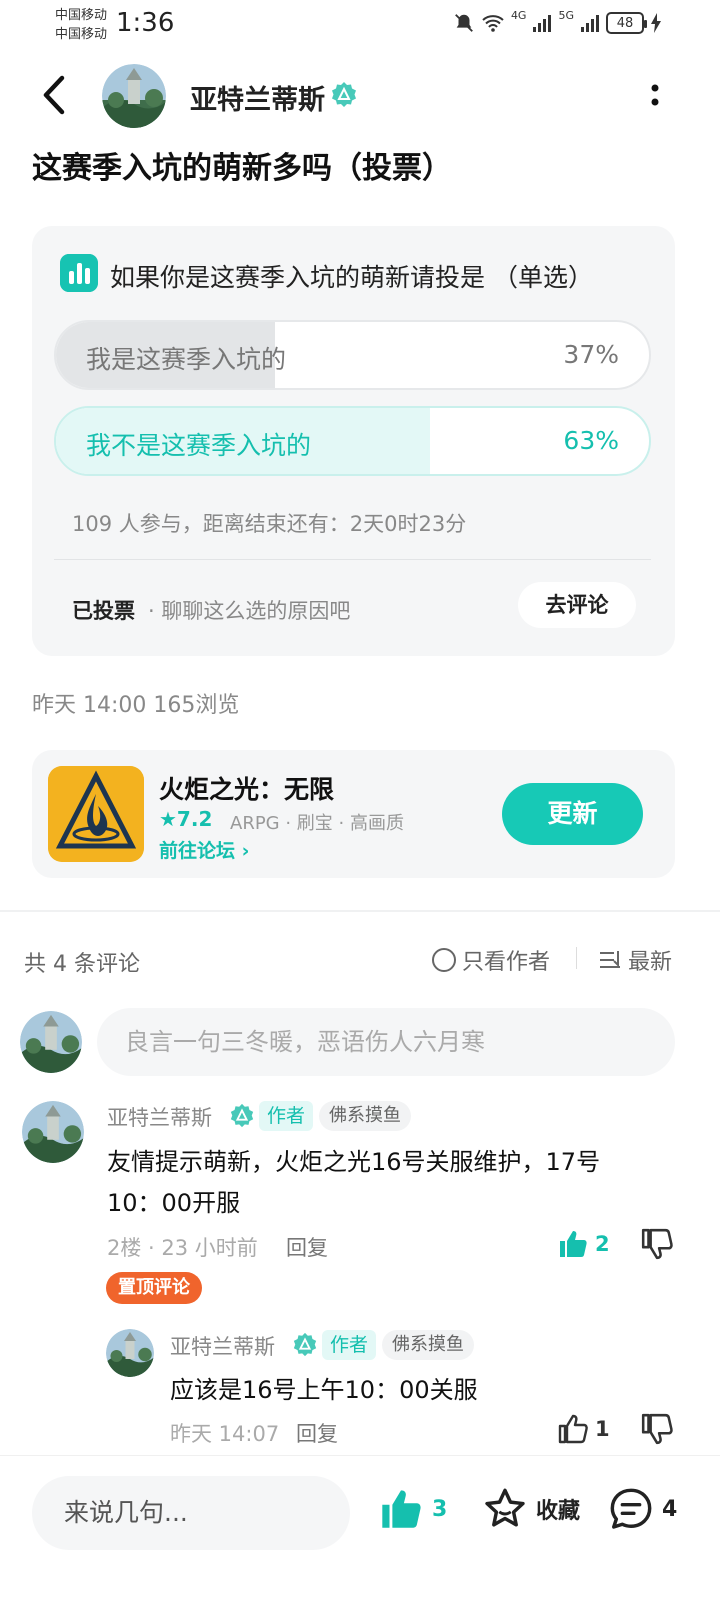 This screenshot has height=1600, width=720. I want to click on comment-bubble-icon, so click(631, 1508).